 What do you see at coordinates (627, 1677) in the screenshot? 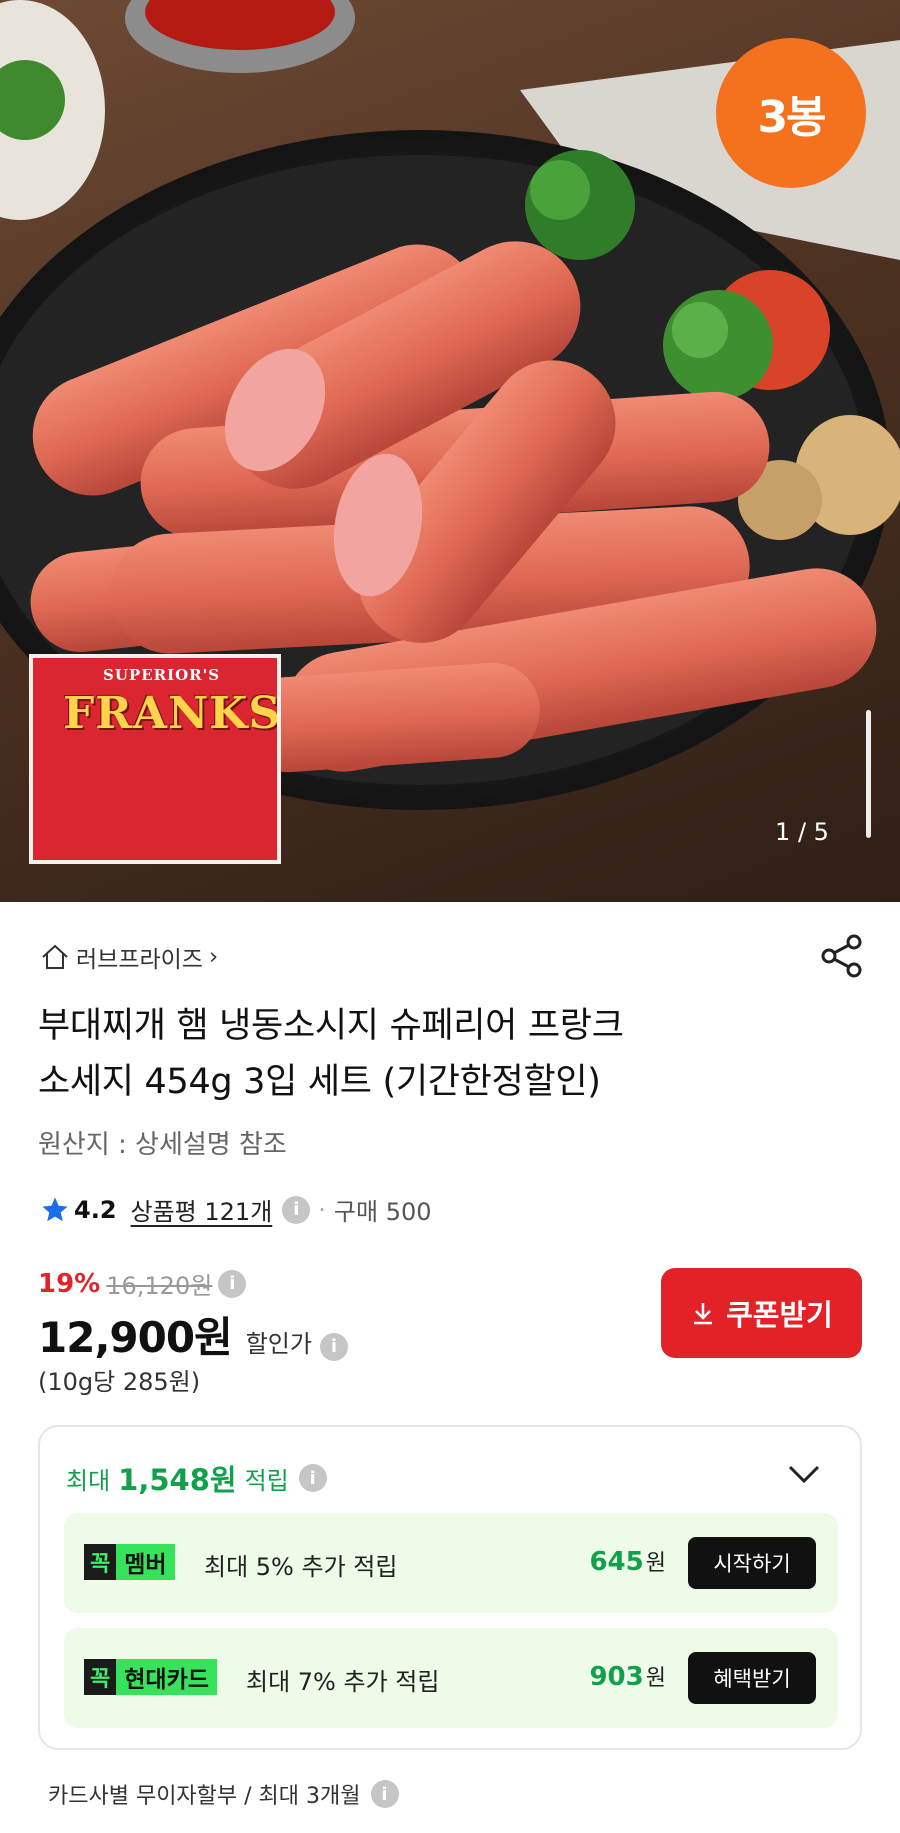
I see `card-offer-amount: 903원` at bounding box center [627, 1677].